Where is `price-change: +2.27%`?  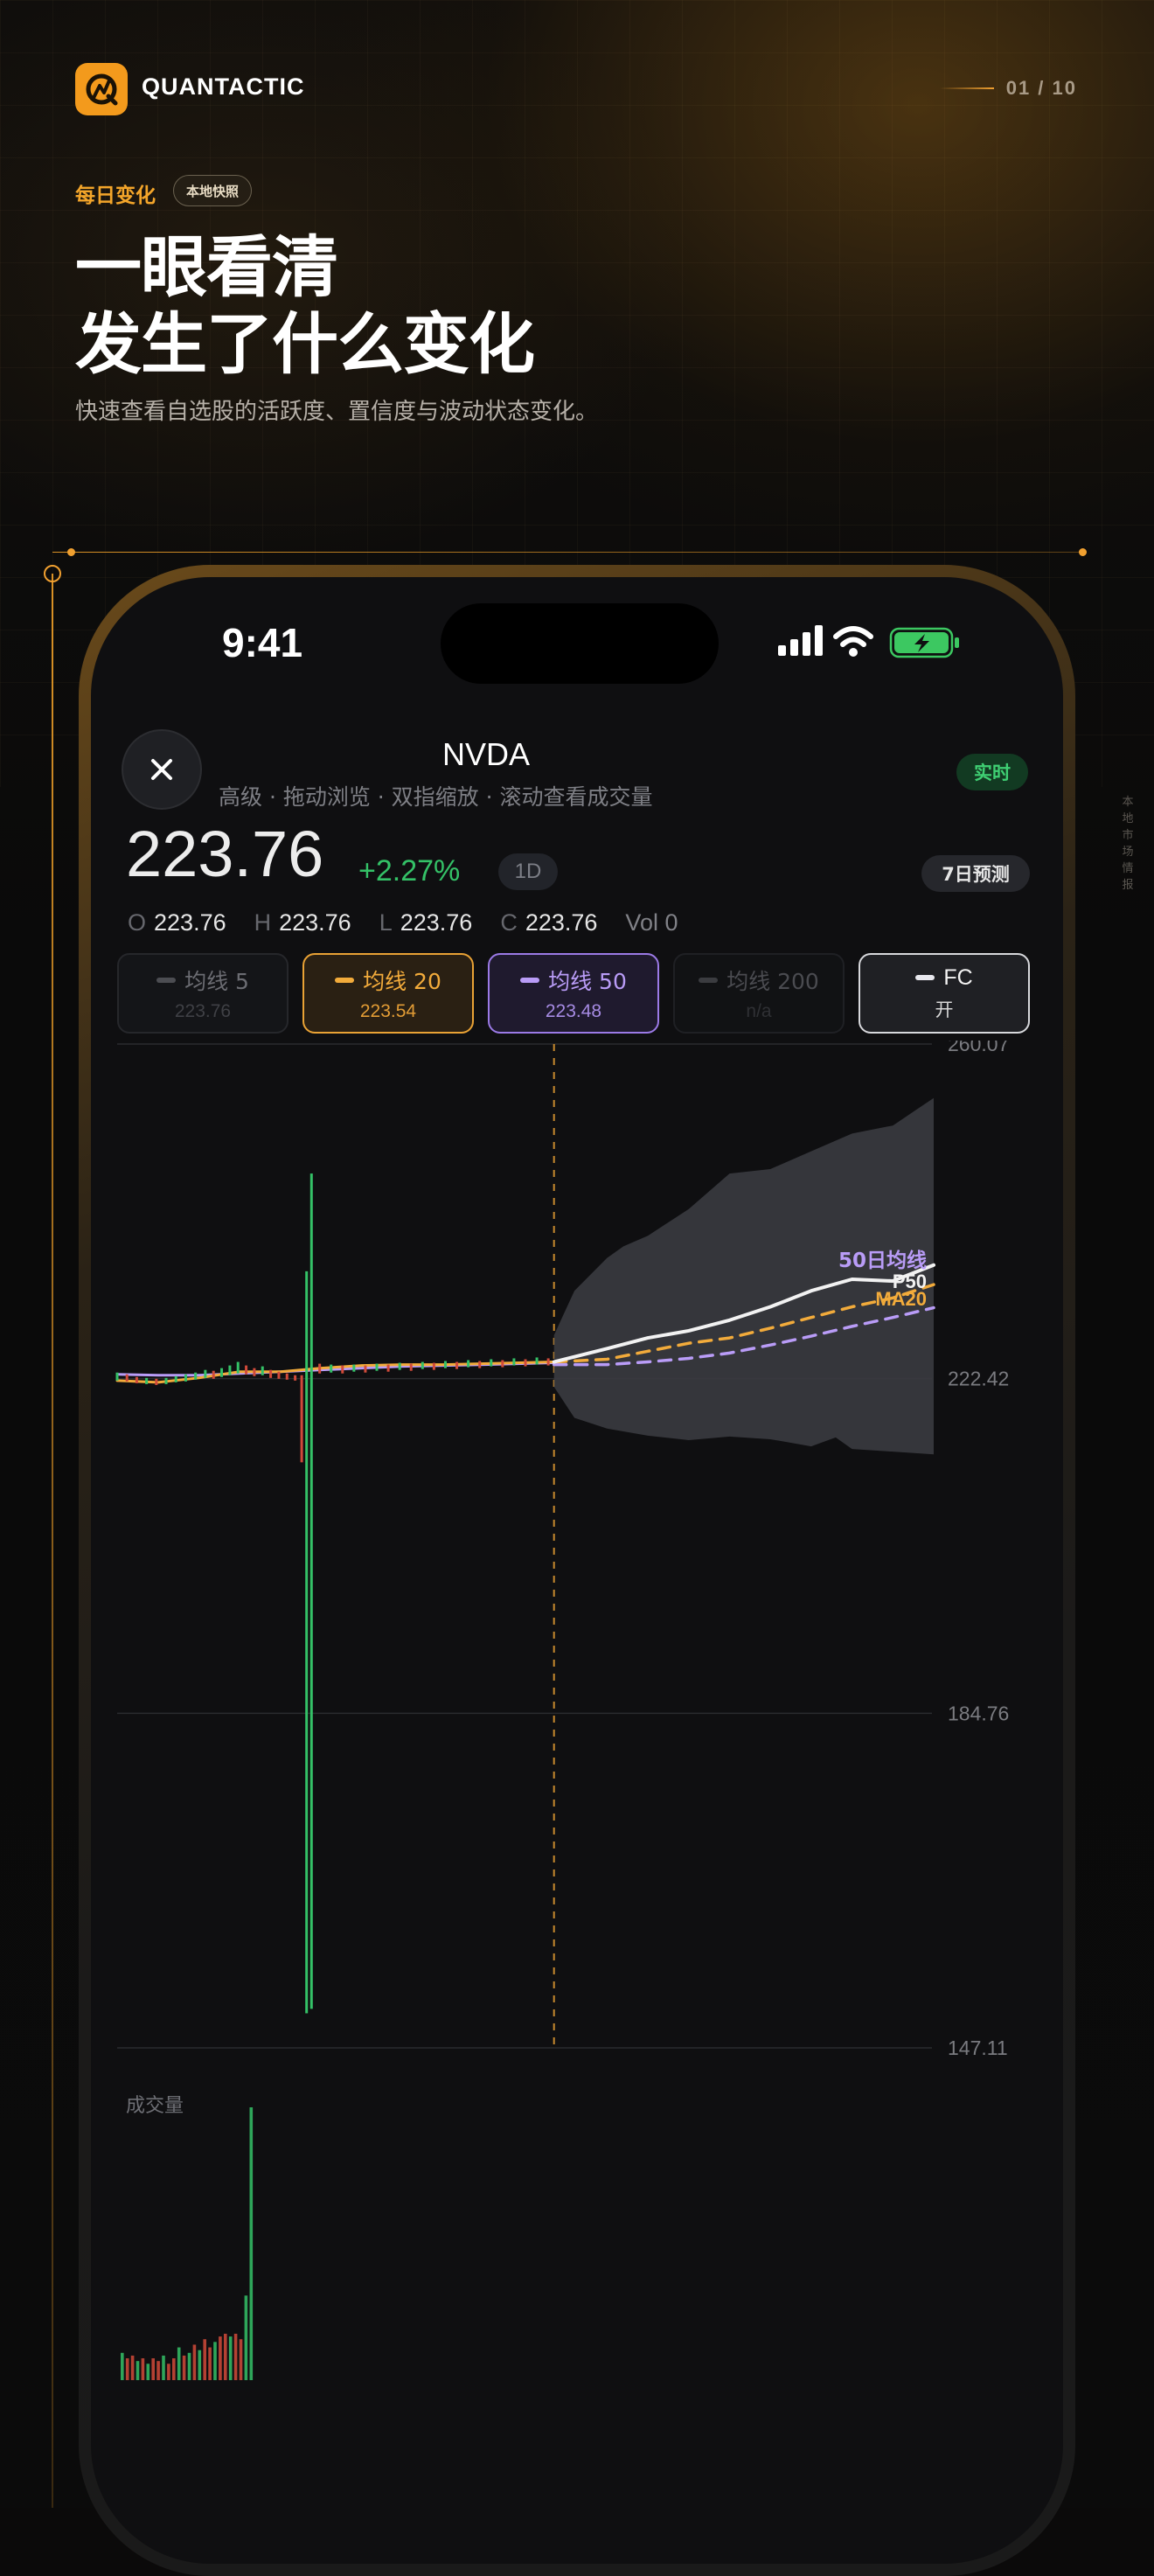
price-change: +2.27% is located at coordinates (409, 871).